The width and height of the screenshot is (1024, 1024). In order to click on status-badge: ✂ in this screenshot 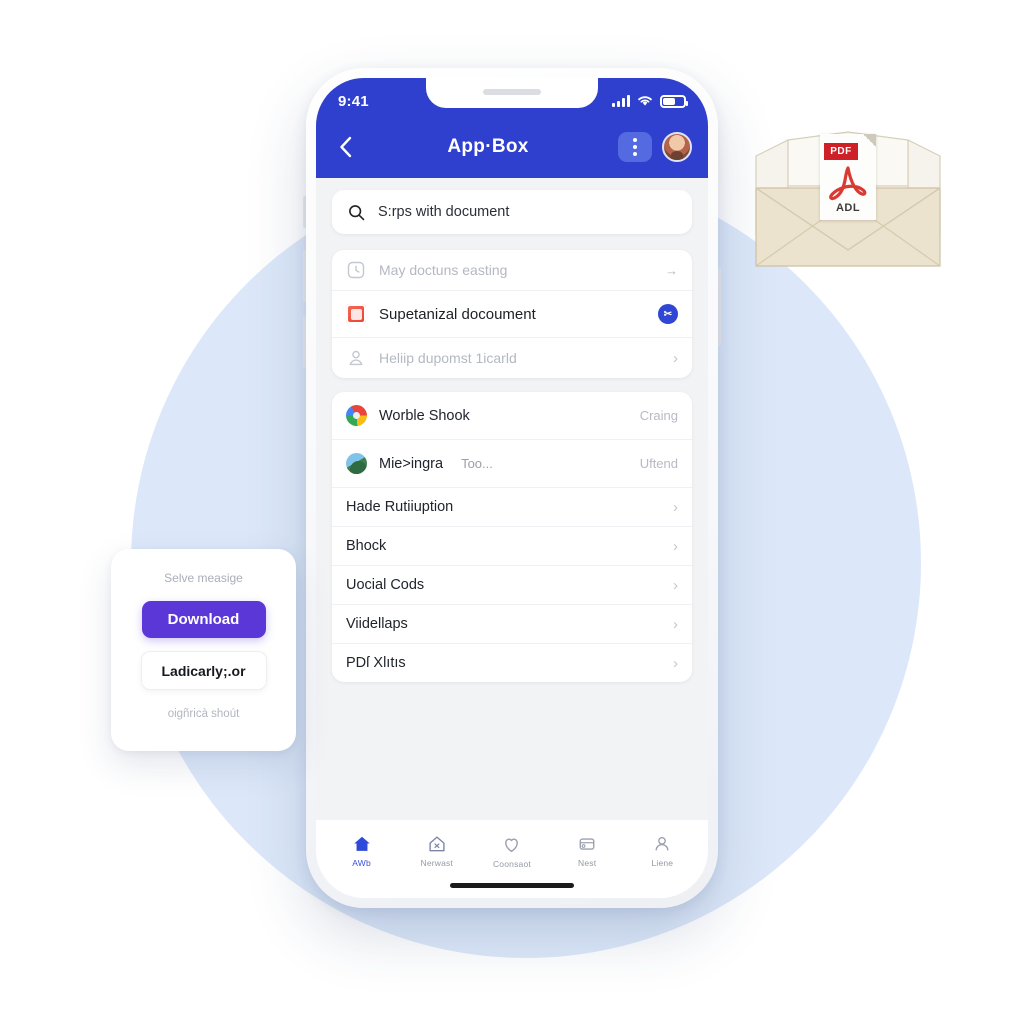, I will do `click(668, 314)`.